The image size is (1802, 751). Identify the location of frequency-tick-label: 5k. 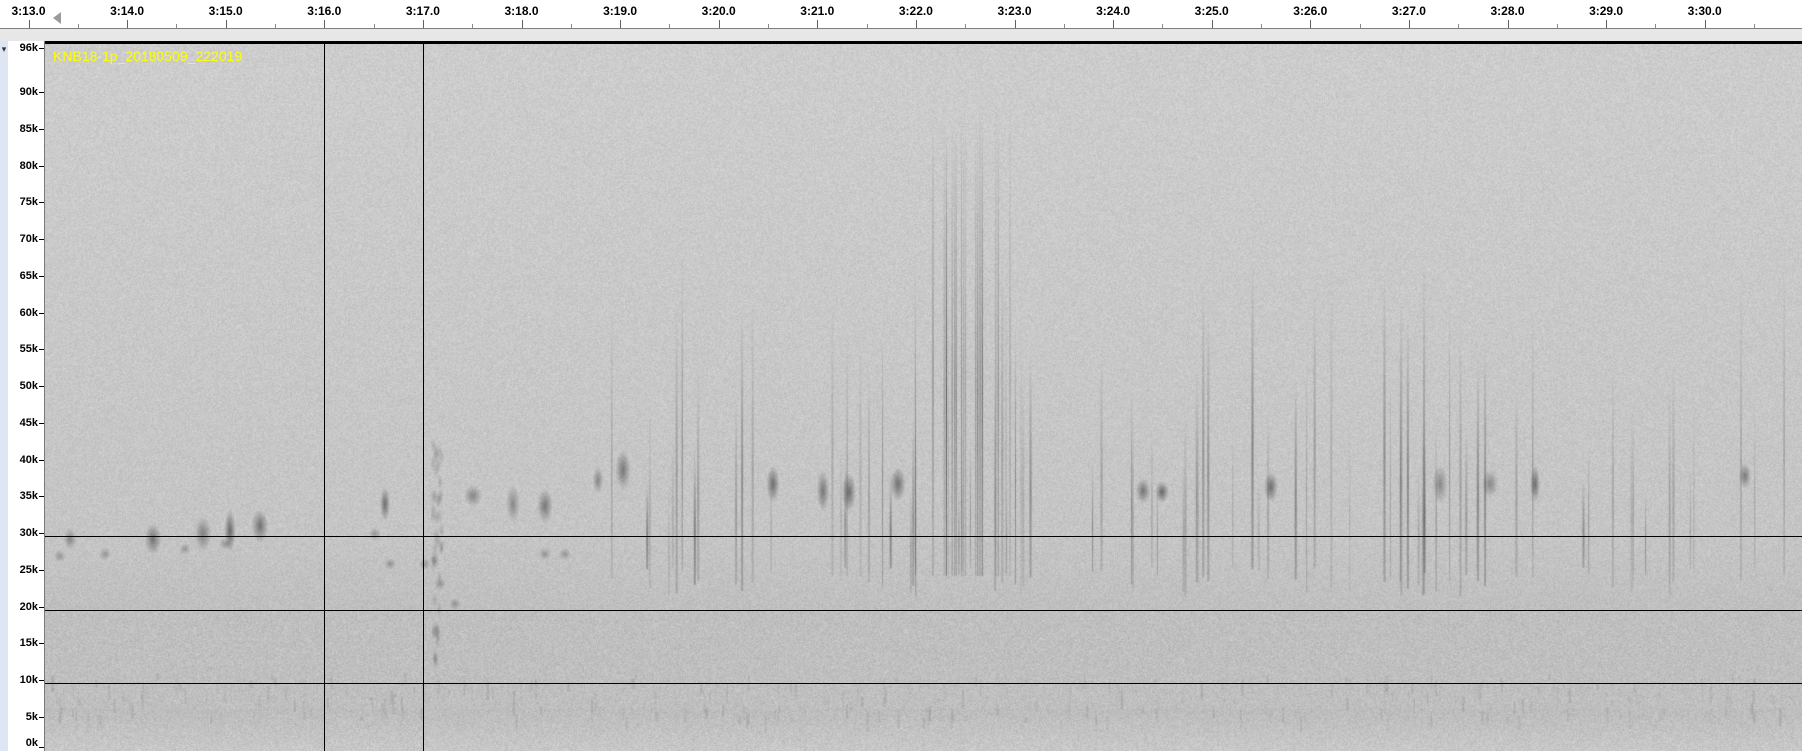
(32, 717).